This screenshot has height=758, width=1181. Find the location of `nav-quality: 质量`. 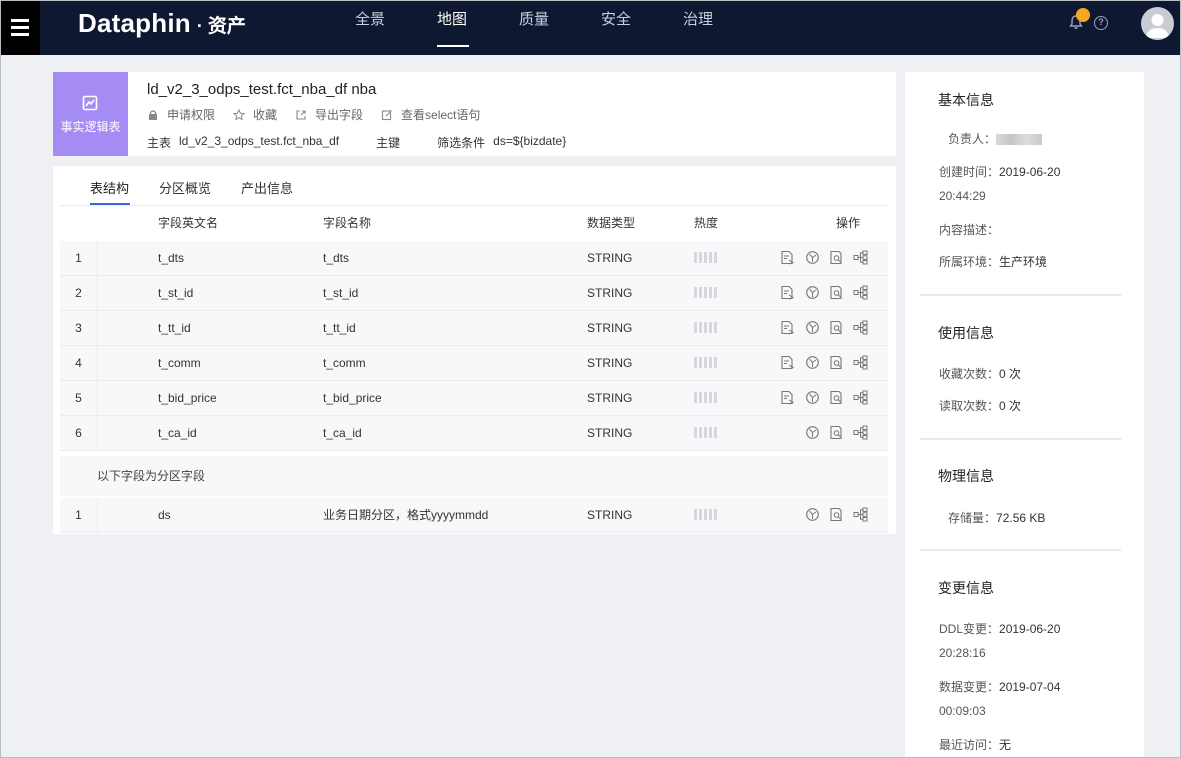

nav-quality: 质量 is located at coordinates (560, 27).